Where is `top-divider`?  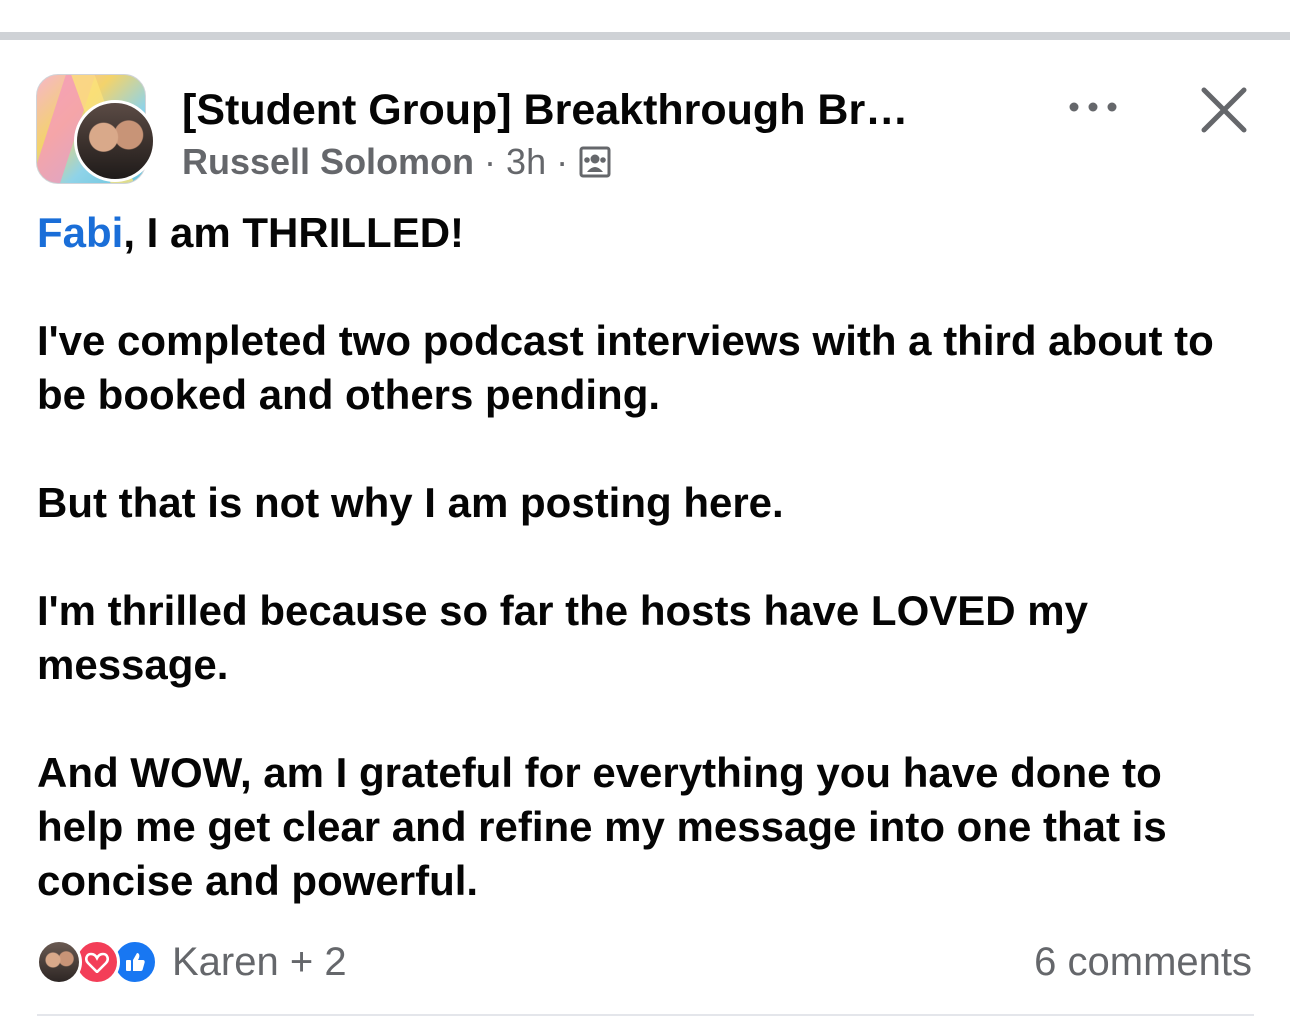
top-divider is located at coordinates (645, 36).